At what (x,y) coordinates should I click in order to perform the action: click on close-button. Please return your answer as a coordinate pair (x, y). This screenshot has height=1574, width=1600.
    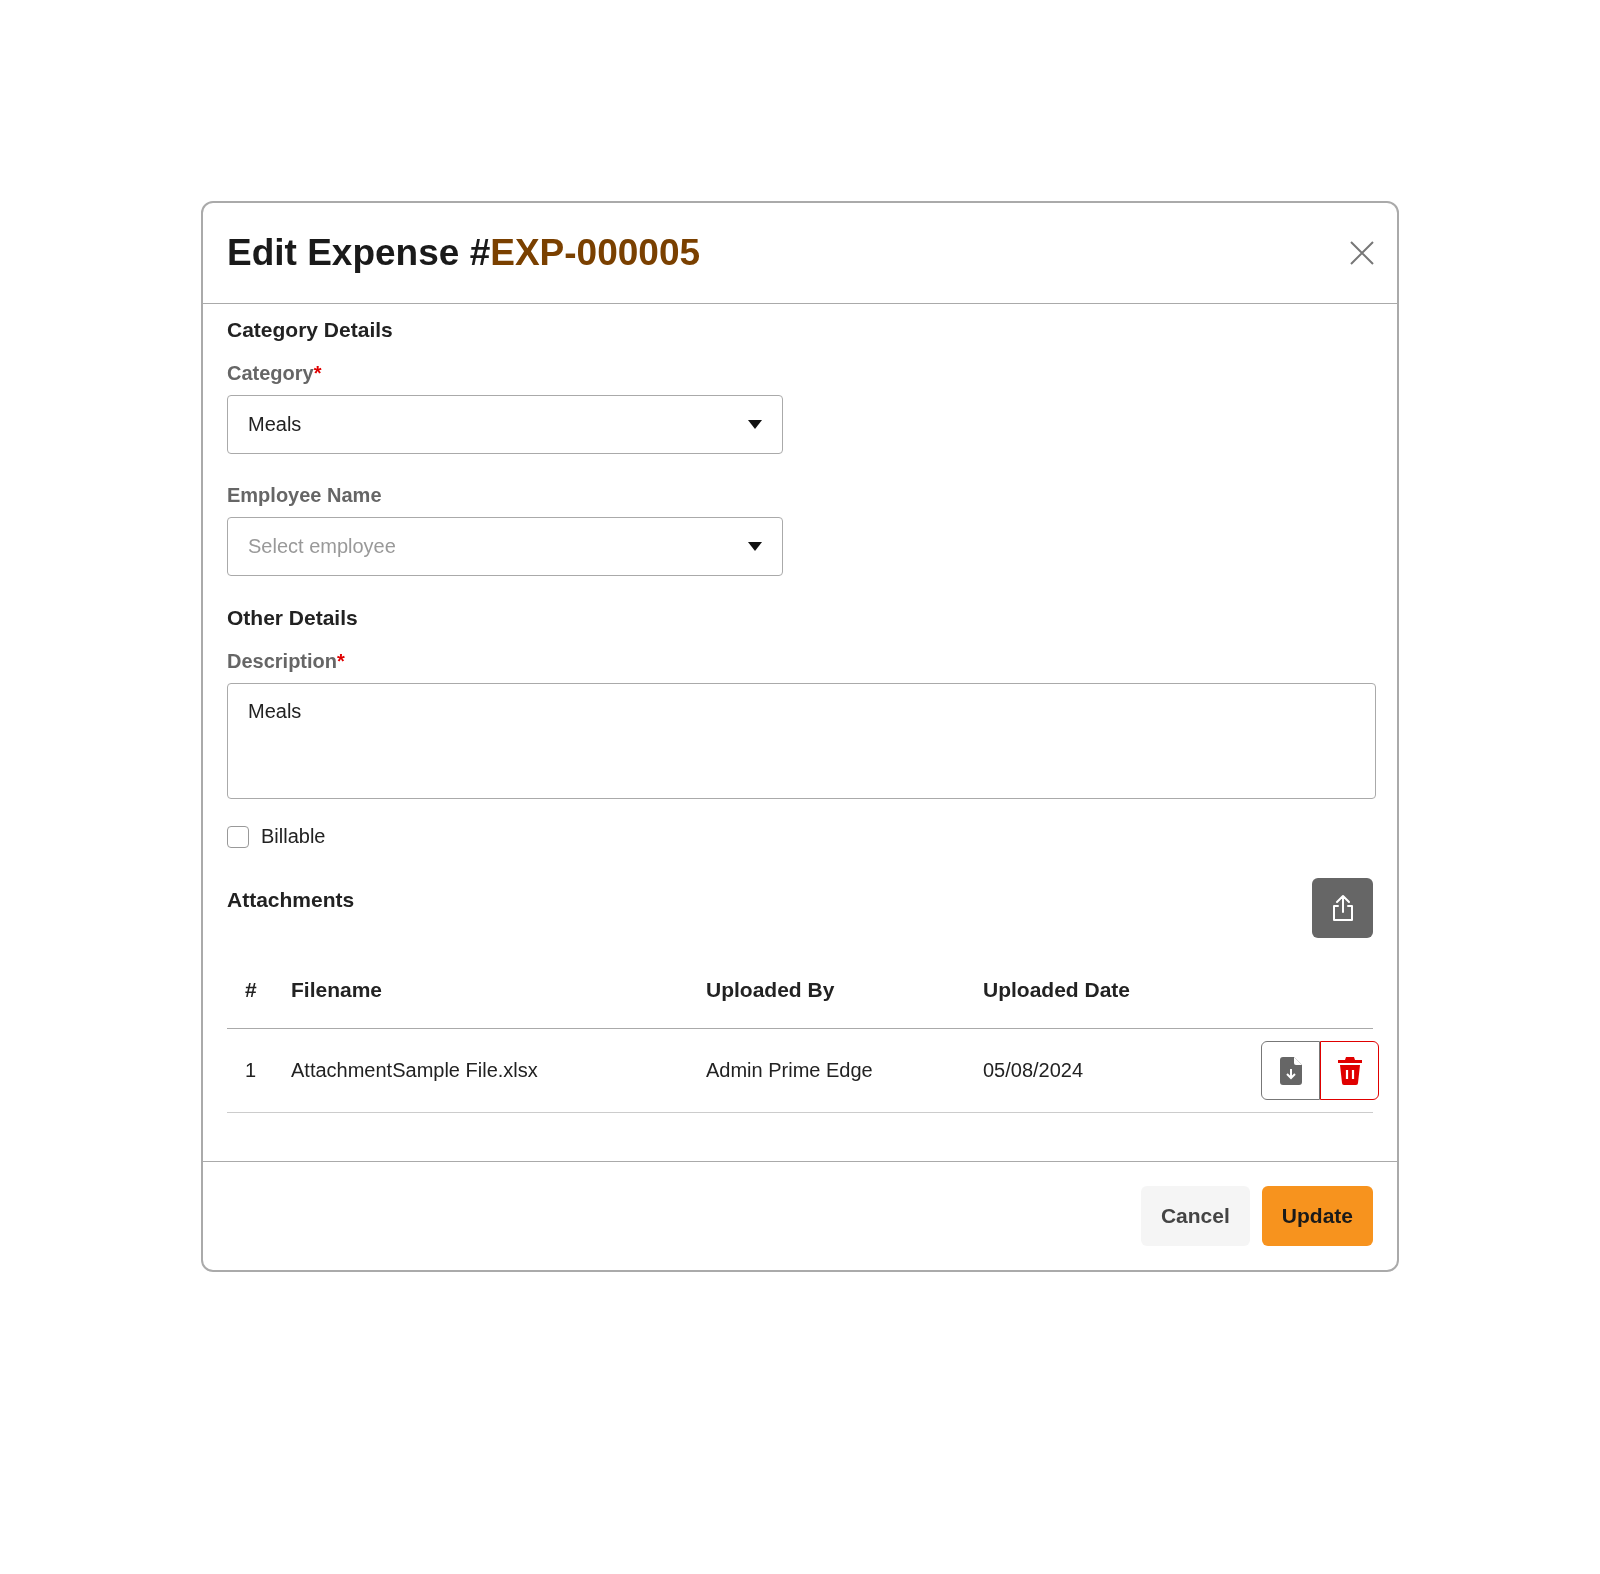
    Looking at the image, I should click on (1362, 253).